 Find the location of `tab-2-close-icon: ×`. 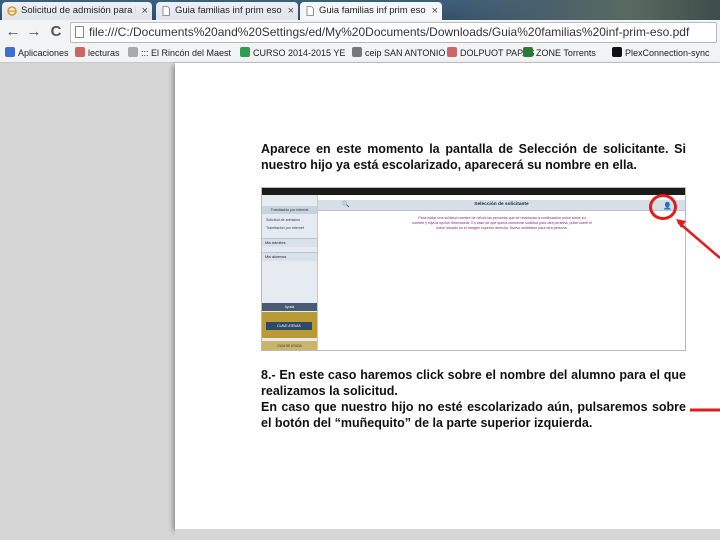

tab-2-close-icon: × is located at coordinates (291, 11).